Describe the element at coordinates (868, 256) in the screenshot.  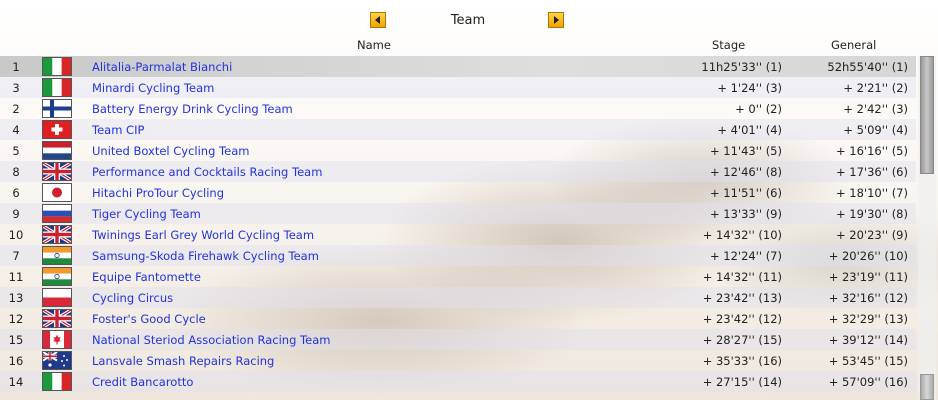
I see `general-time-cell: + 20'26'' (10)` at that location.